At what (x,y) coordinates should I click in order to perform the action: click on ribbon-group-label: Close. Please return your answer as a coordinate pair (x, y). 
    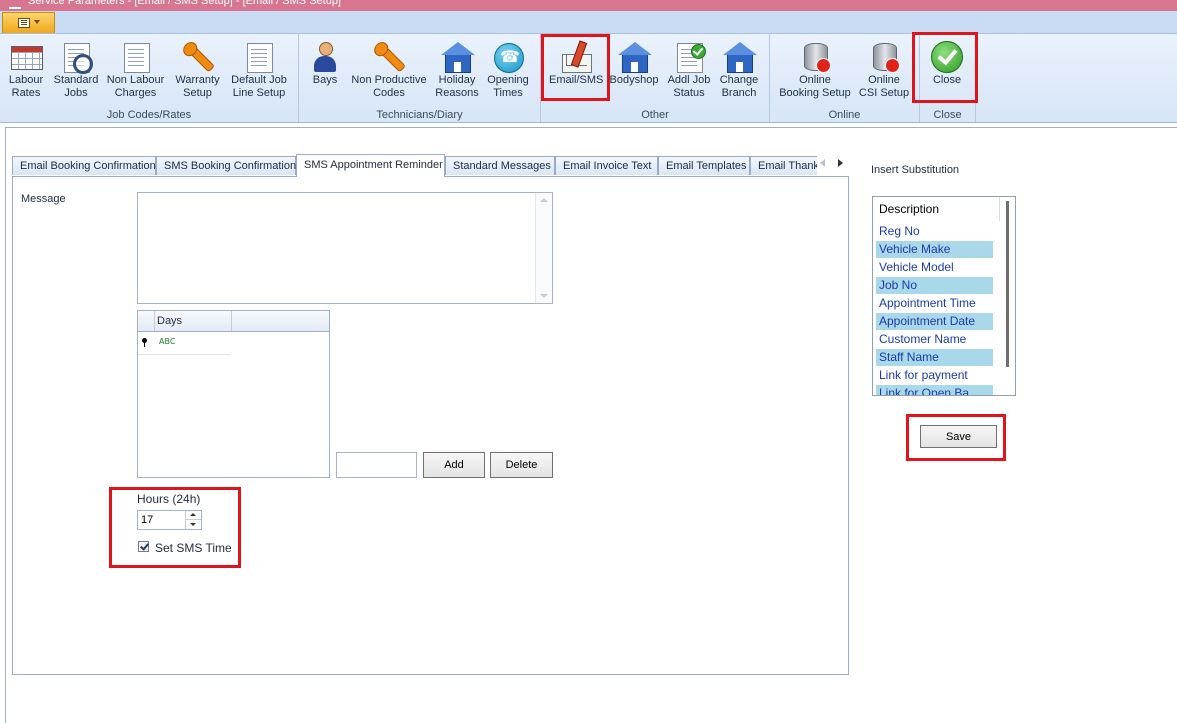
    Looking at the image, I should click on (947, 115).